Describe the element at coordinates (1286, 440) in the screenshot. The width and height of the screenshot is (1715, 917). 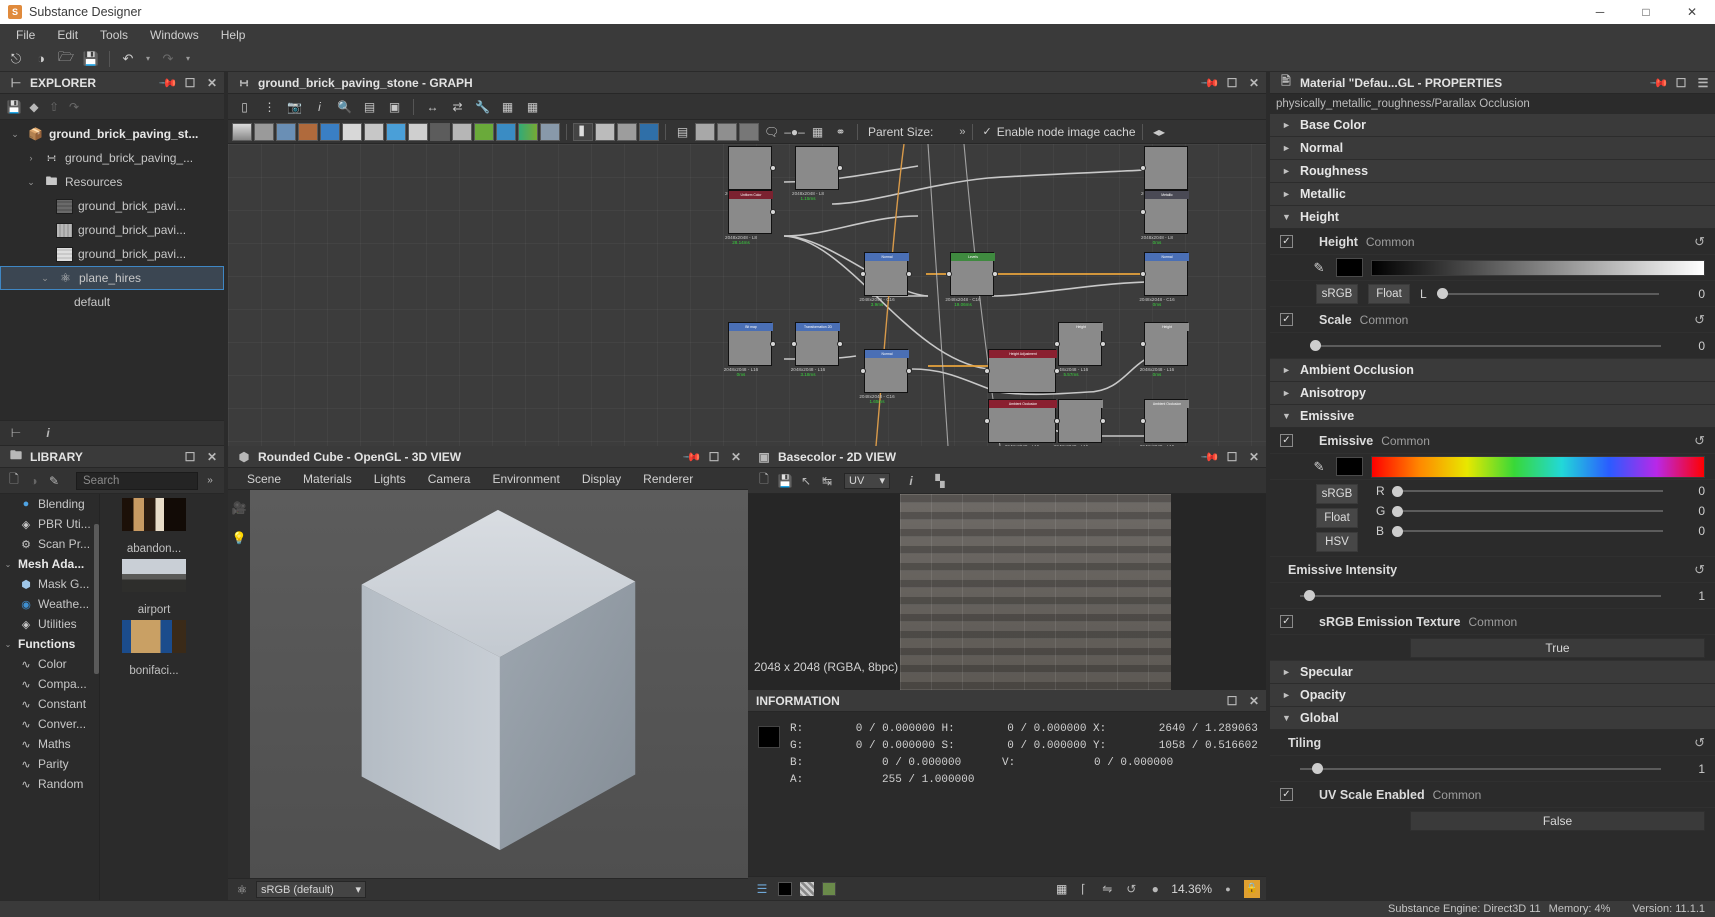
I see `emissive-checkbox: ✓` at that location.